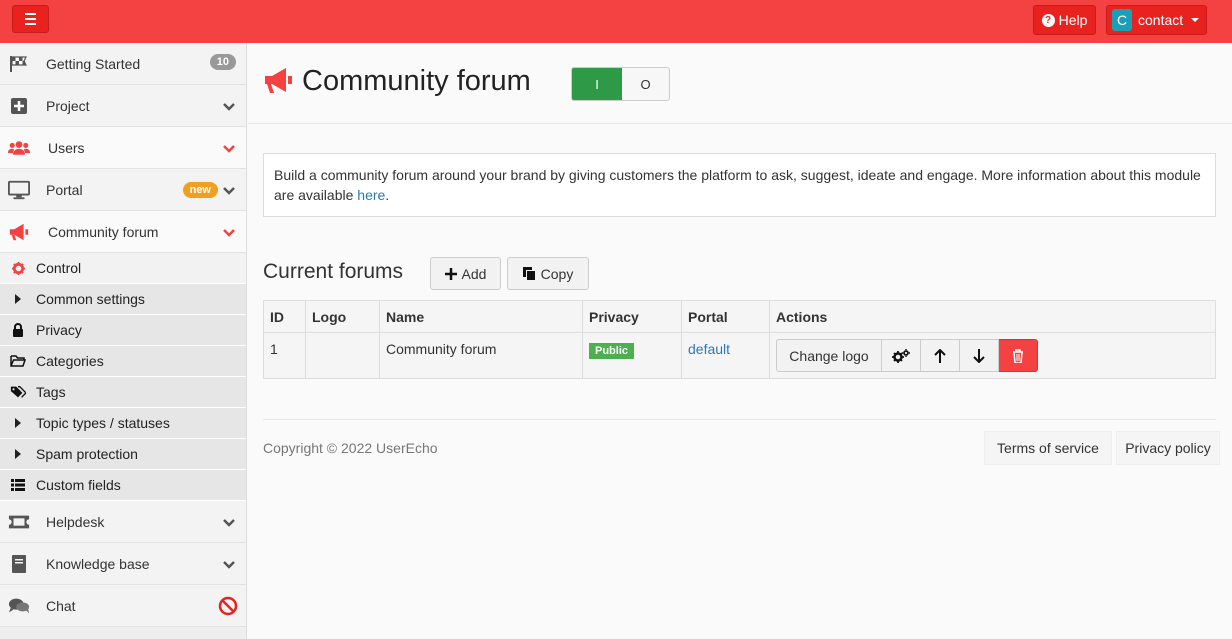 This screenshot has height=639, width=1232. What do you see at coordinates (1168, 448) in the screenshot?
I see `privacy-policy-link: Privacy policy` at bounding box center [1168, 448].